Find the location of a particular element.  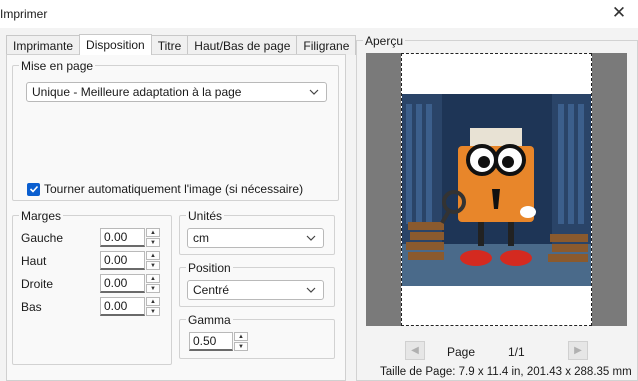

units-select: cm is located at coordinates (255, 238).